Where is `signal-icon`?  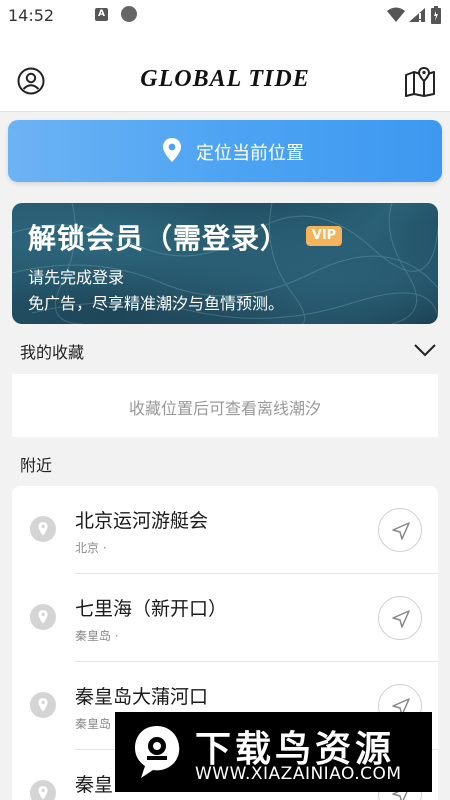 signal-icon is located at coordinates (417, 15).